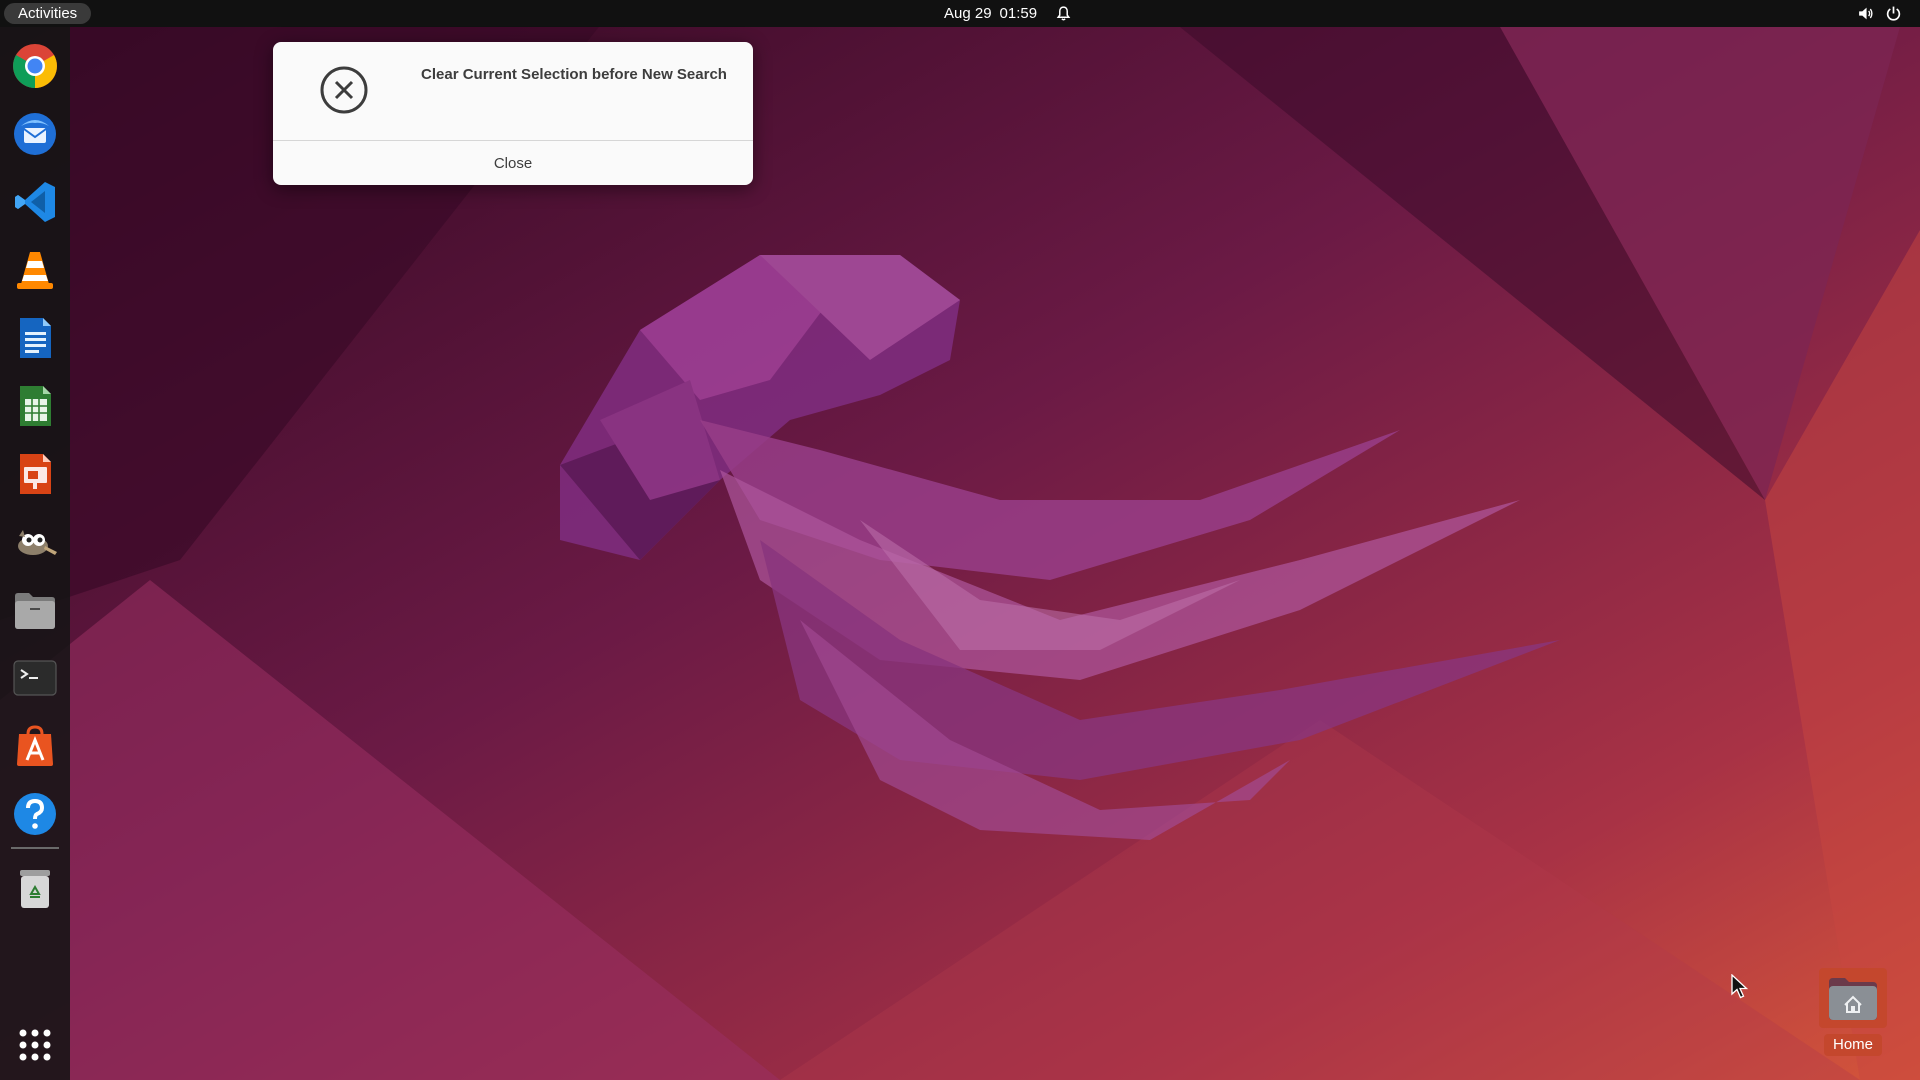  I want to click on impress-icon, so click(35, 474).